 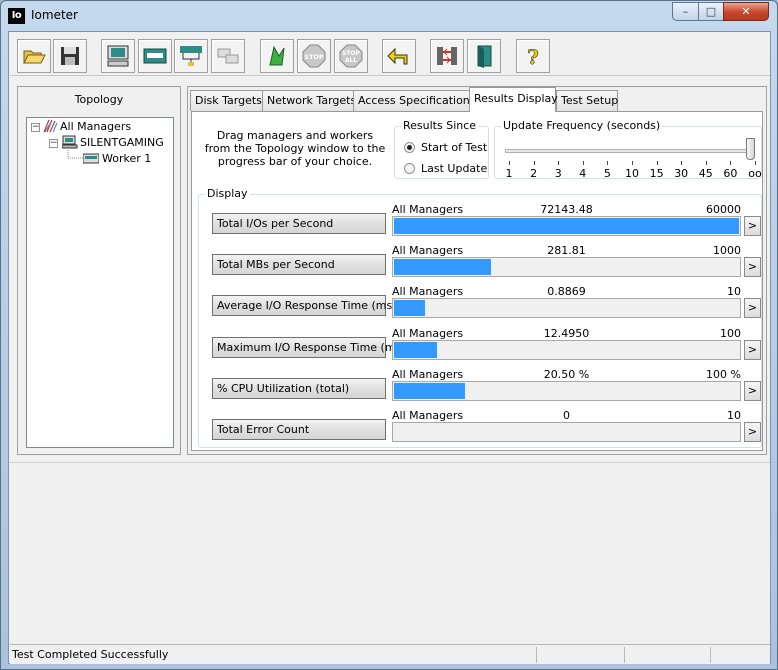 What do you see at coordinates (304, 306) in the screenshot?
I see `metric-select-button: Average I/O Response Time (ms)` at bounding box center [304, 306].